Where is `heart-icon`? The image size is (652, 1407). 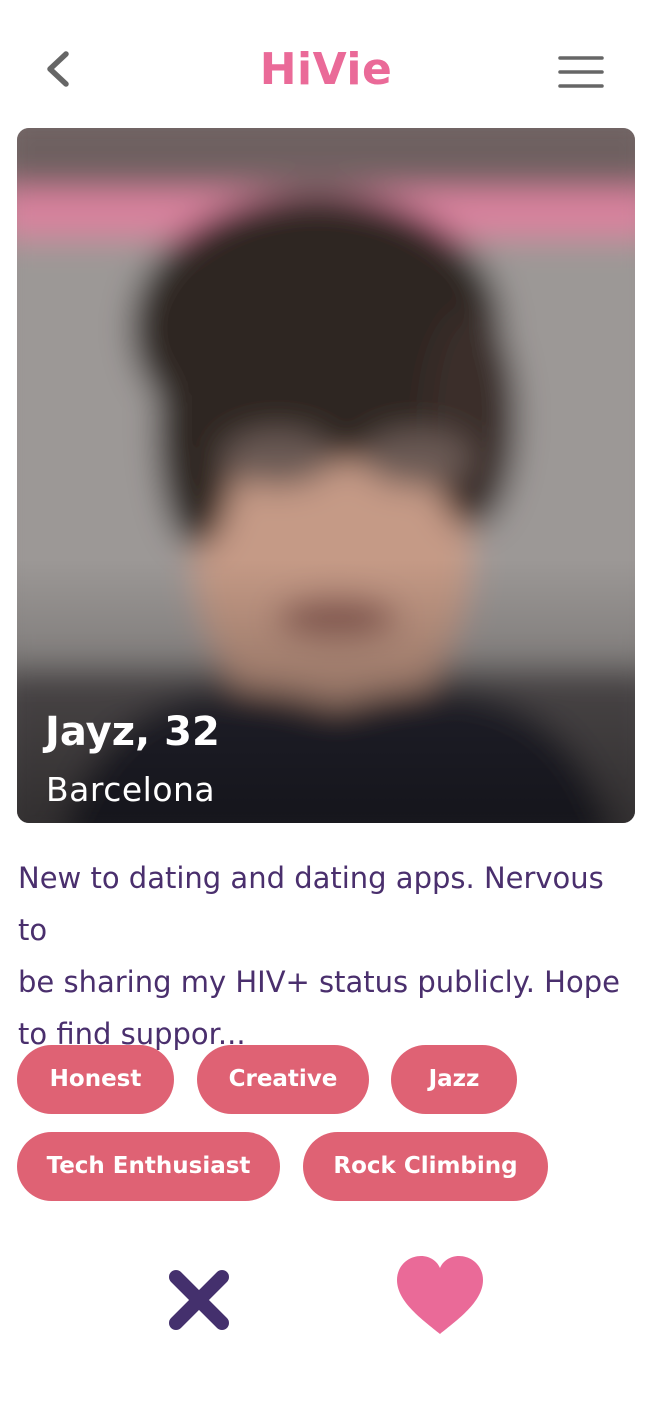 heart-icon is located at coordinates (440, 1295).